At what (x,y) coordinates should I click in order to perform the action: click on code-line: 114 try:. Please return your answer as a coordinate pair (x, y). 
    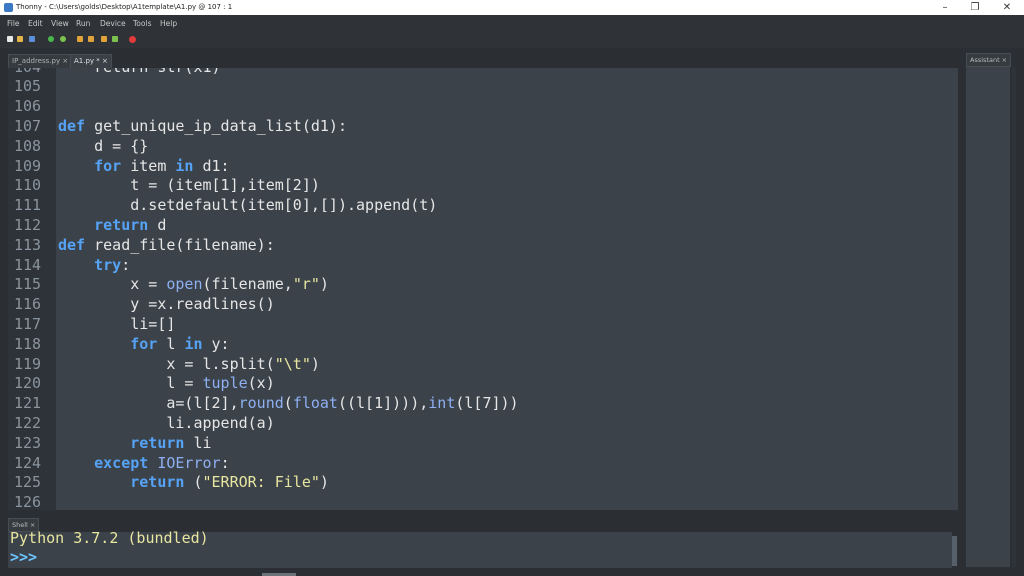
    Looking at the image, I should click on (478, 266).